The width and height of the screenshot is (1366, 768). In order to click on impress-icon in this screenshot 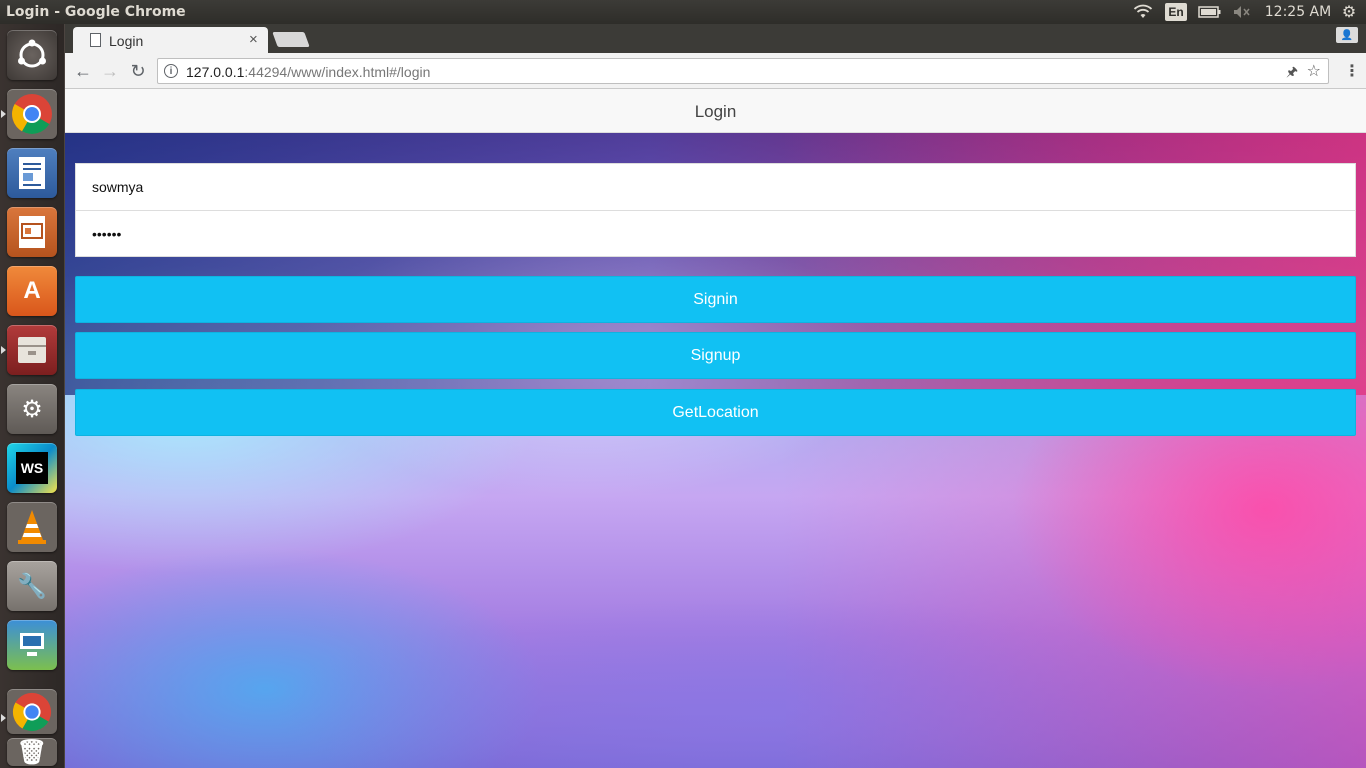, I will do `click(32, 232)`.